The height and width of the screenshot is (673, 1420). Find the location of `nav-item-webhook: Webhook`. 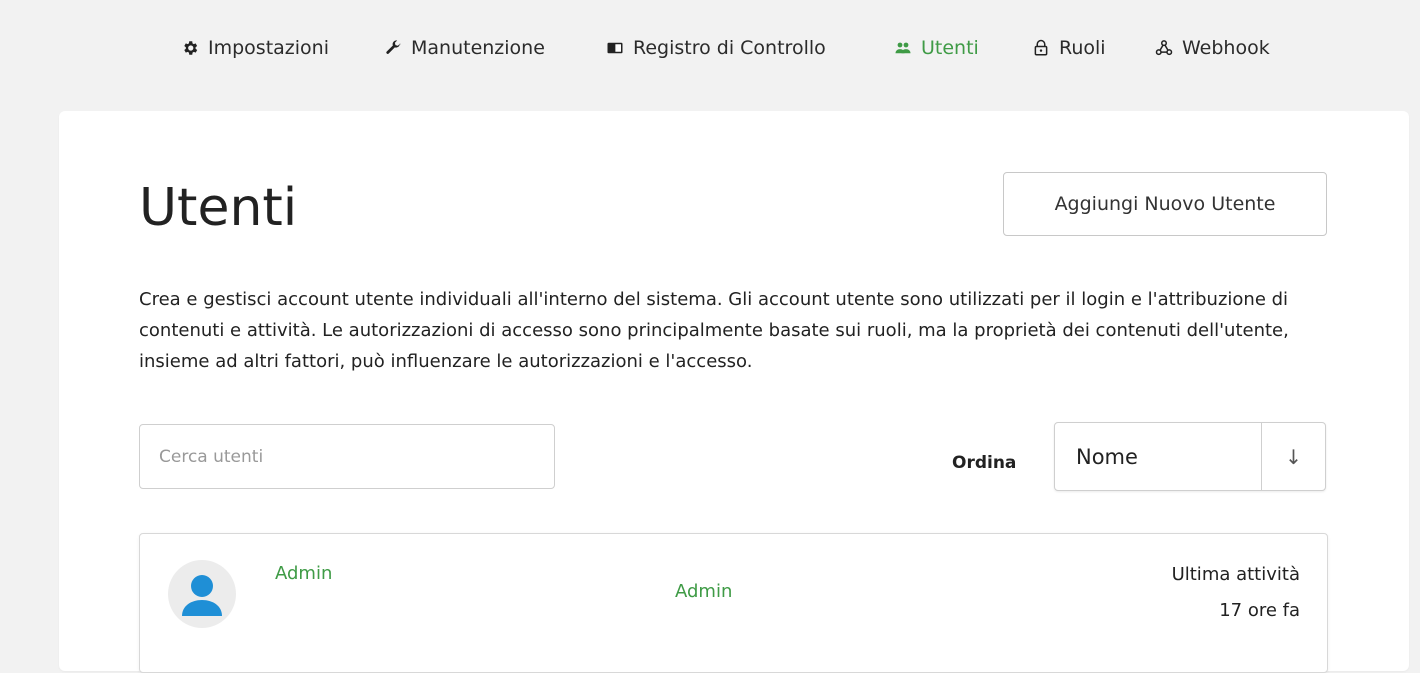

nav-item-webhook: Webhook is located at coordinates (1212, 48).